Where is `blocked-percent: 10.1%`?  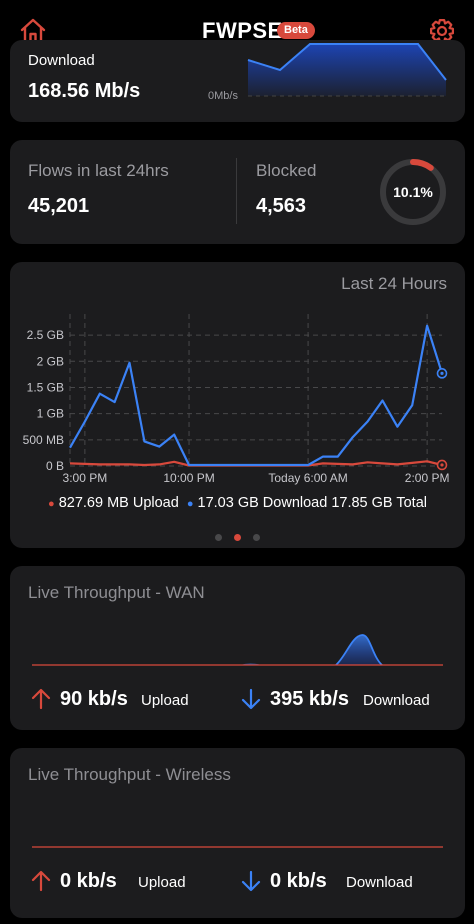 blocked-percent: 10.1% is located at coordinates (413, 192).